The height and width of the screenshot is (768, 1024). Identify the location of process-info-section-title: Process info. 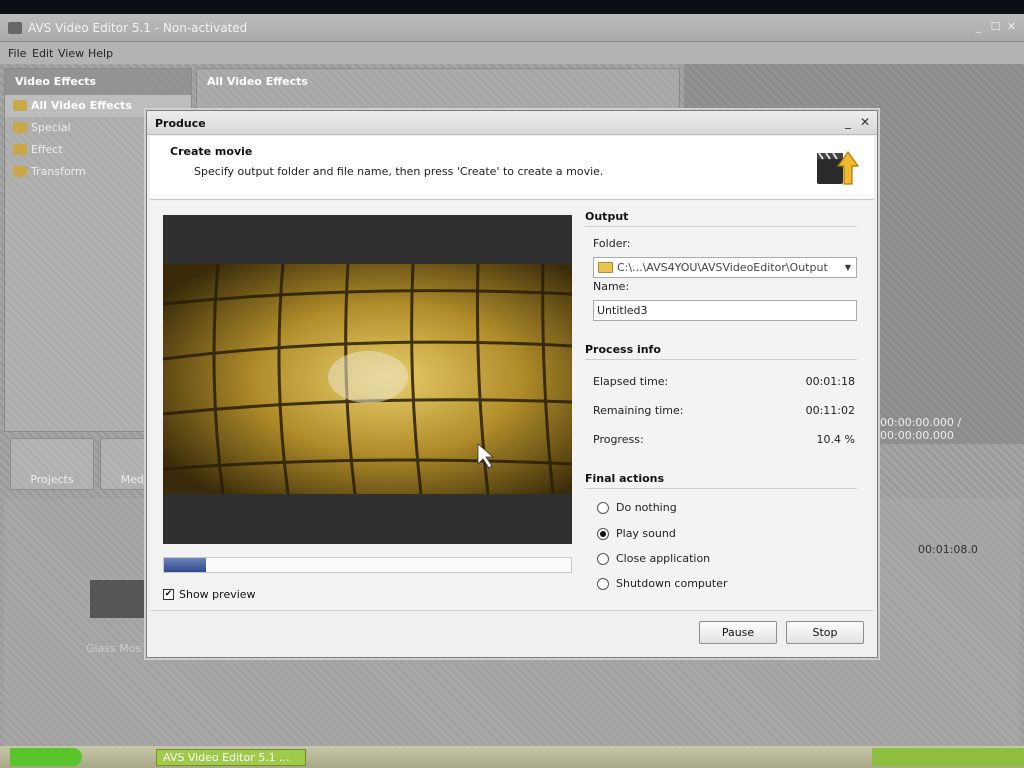
(721, 351).